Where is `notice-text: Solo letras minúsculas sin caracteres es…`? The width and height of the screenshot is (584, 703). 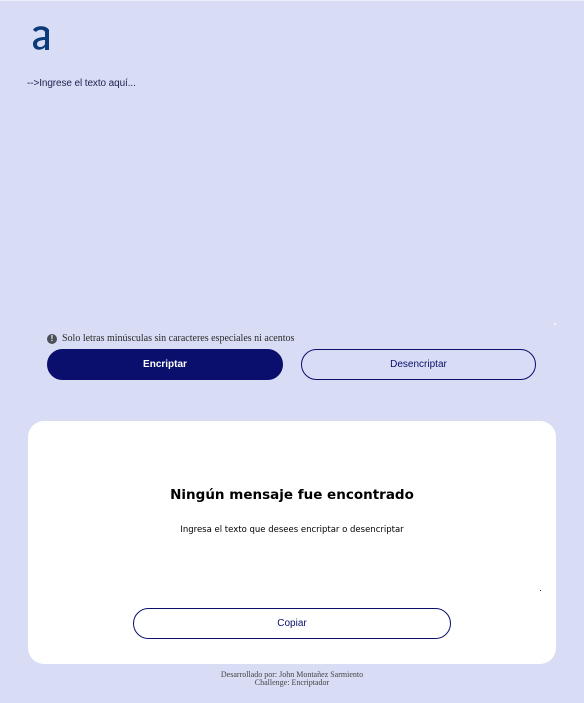 notice-text: Solo letras minúsculas sin caracteres es… is located at coordinates (178, 338).